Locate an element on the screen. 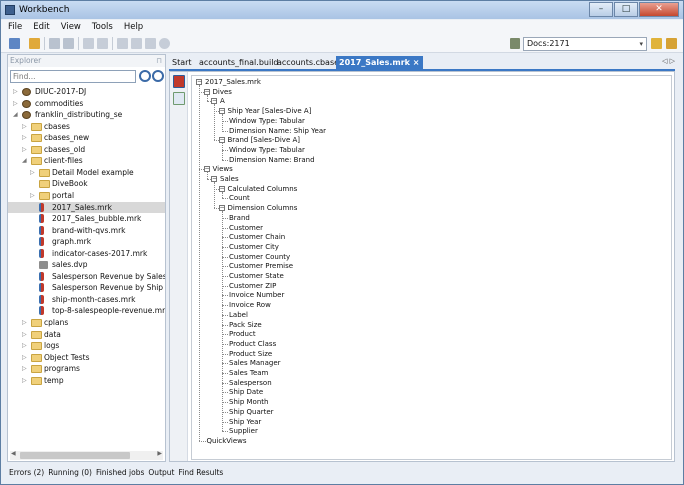 The width and height of the screenshot is (684, 485). paste-icon is located at coordinates (150, 43).